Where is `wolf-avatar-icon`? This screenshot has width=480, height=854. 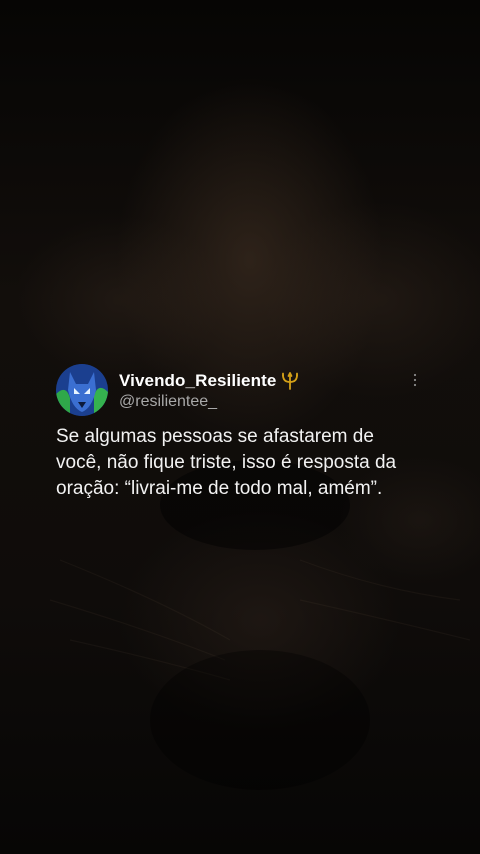 wolf-avatar-icon is located at coordinates (82, 390).